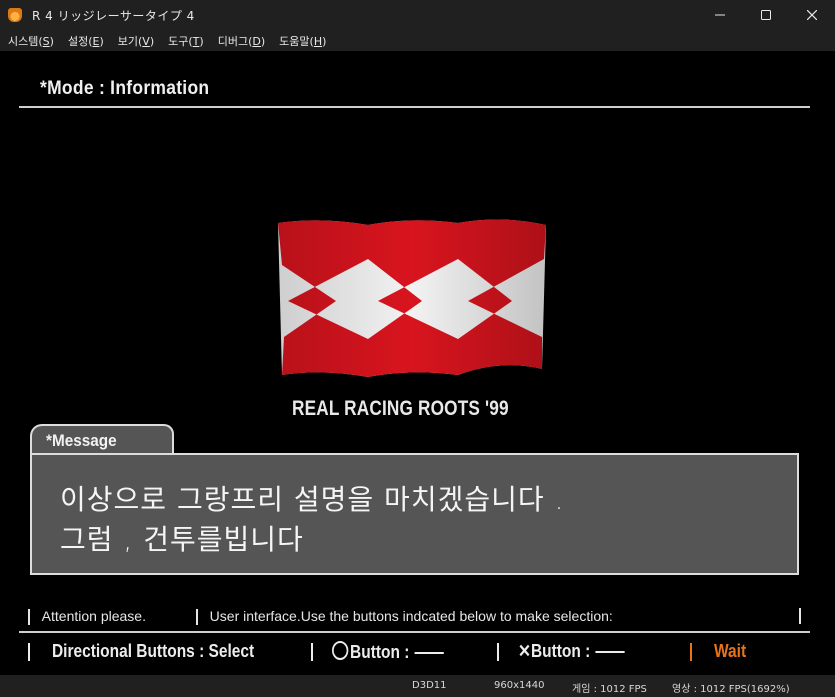 This screenshot has height=697, width=835. Describe the element at coordinates (78, 41) in the screenshot. I see `menu-settings-label: 설정` at that location.